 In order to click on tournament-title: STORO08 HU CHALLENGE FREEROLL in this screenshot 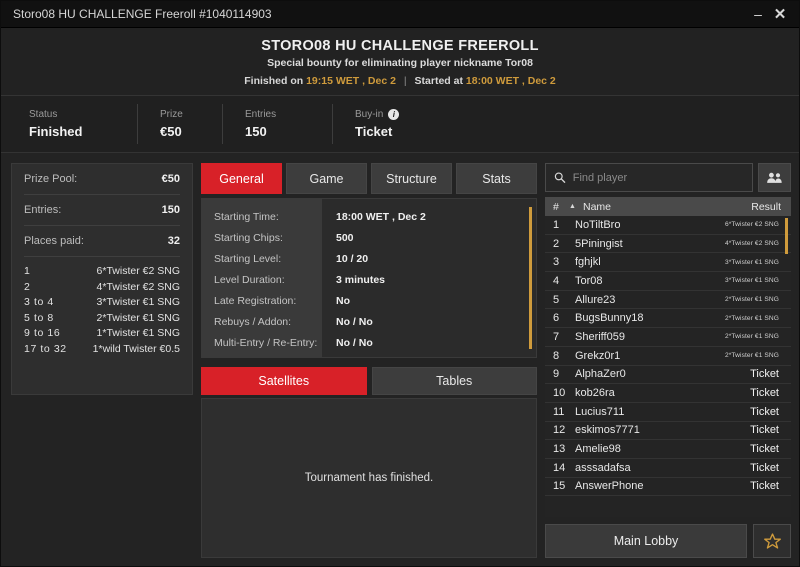, I will do `click(400, 46)`.